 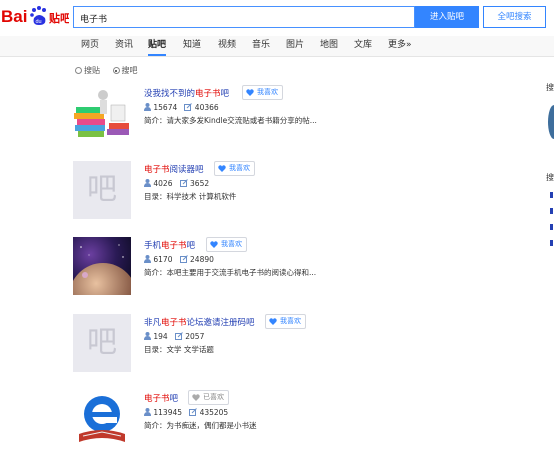 I want to click on tab-images: 图片, so click(x=295, y=46).